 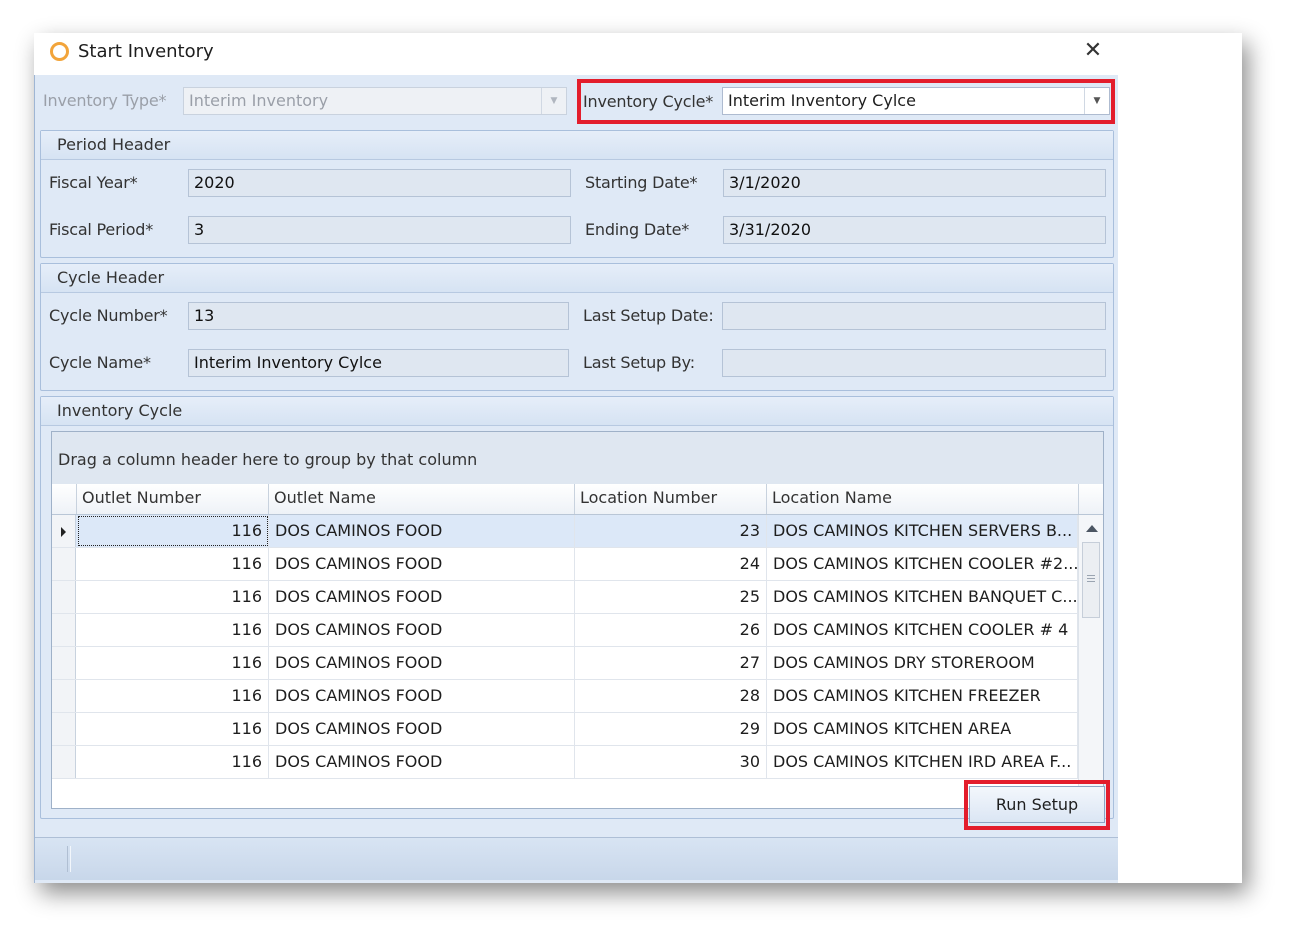 What do you see at coordinates (922, 663) in the screenshot?
I see `location-name-cell: DOS CAMINOS DRY STOREROOM` at bounding box center [922, 663].